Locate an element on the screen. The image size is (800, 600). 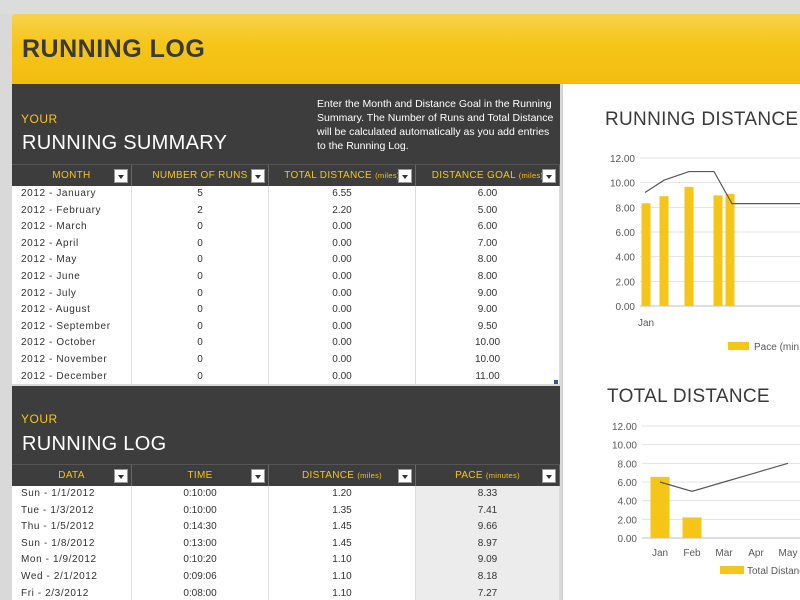
summary-your-label: YOUR is located at coordinates (39, 119).